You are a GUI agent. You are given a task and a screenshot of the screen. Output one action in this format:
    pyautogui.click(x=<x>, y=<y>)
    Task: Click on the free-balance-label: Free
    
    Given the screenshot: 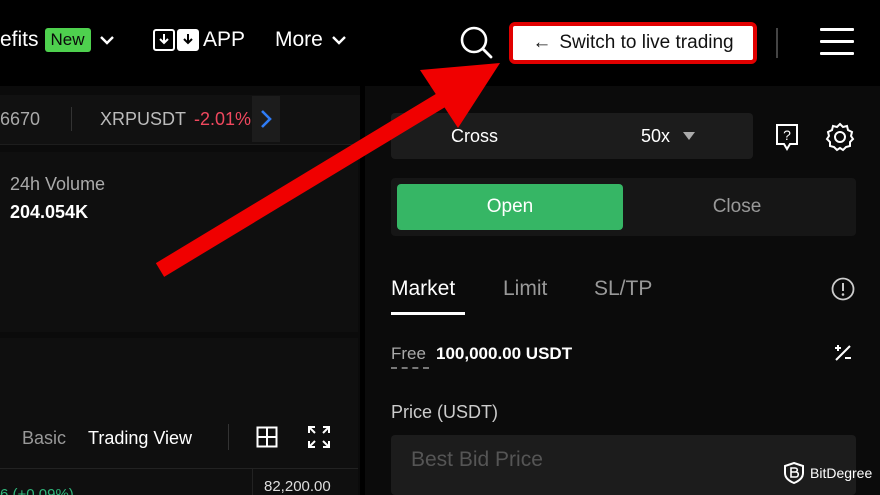 What is the action you would take?
    pyautogui.click(x=408, y=353)
    